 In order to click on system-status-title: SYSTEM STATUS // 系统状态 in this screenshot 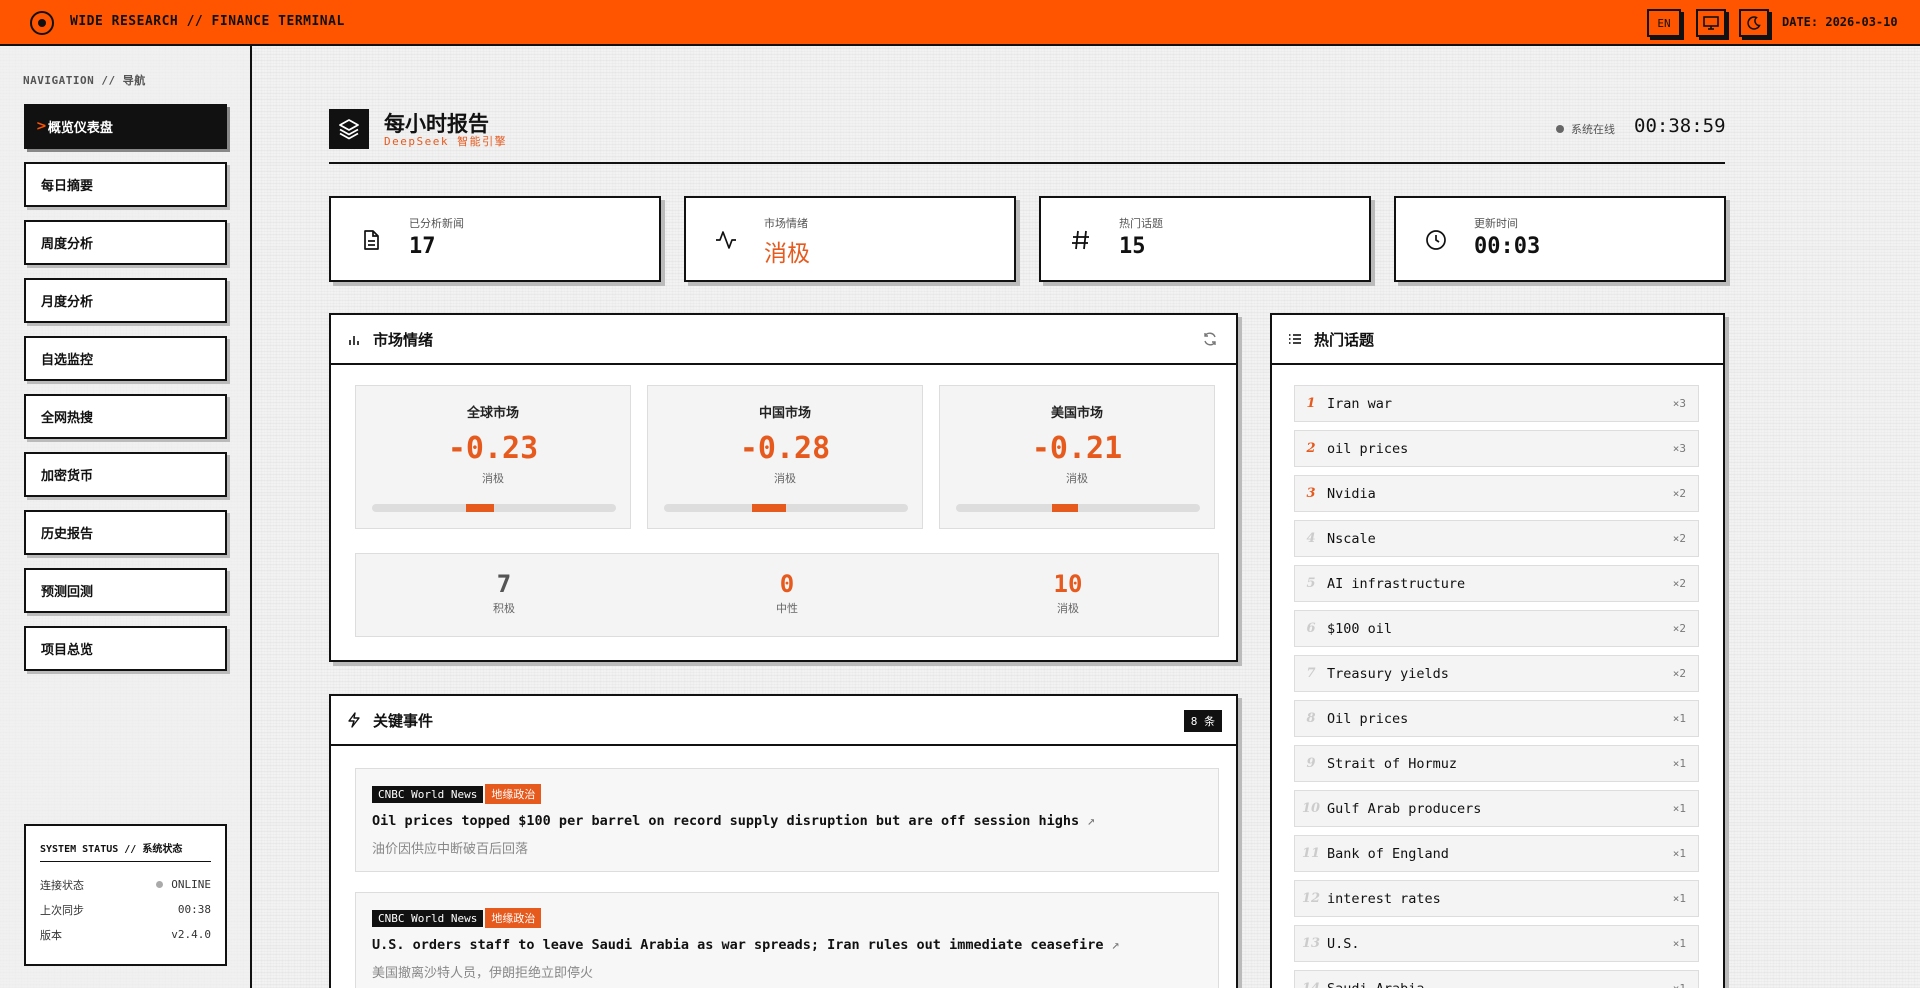, I will do `click(125, 851)`.